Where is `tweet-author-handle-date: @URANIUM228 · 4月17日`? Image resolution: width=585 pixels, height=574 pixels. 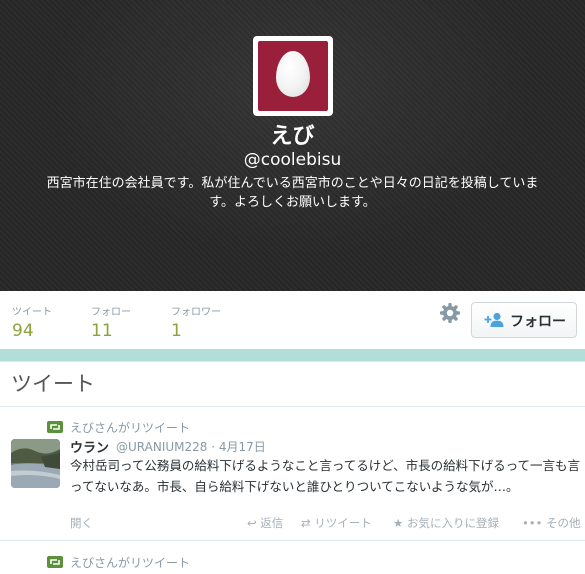 tweet-author-handle-date: @URANIUM228 · 4月17日 is located at coordinates (191, 446).